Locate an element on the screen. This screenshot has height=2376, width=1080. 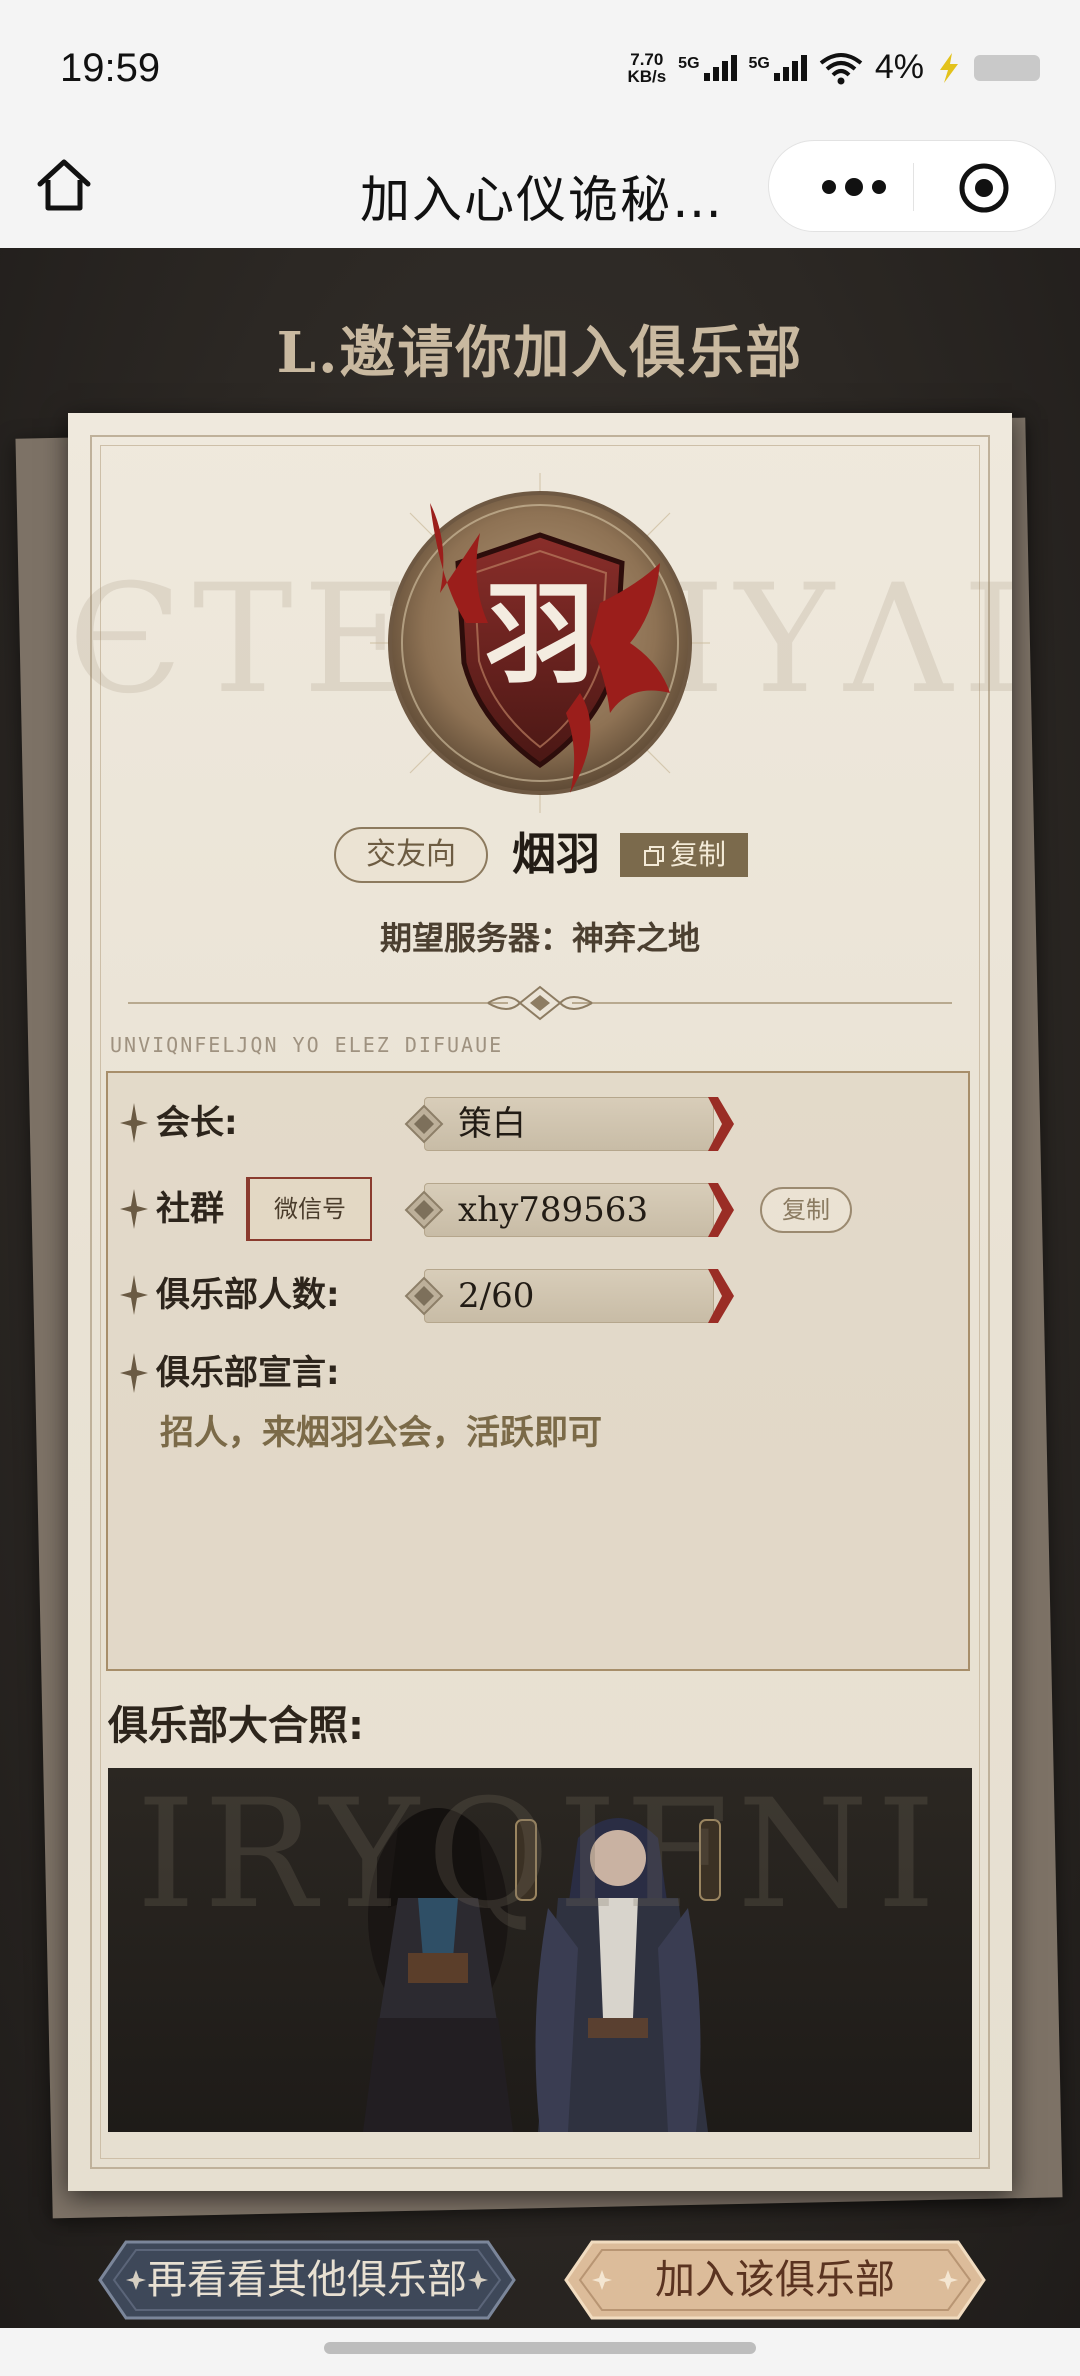
community-type-tag: 微信号 is located at coordinates (309, 1209).